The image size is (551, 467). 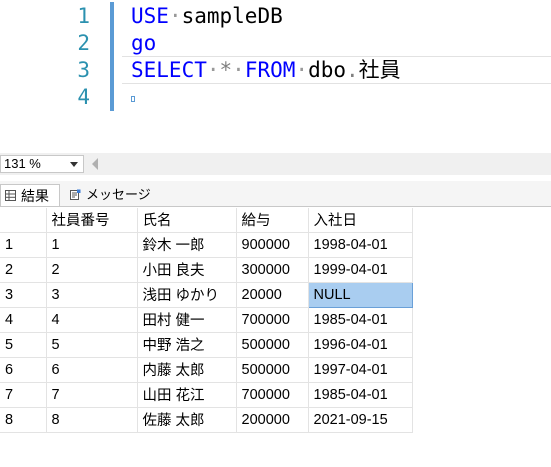 What do you see at coordinates (23, 245) in the screenshot?
I see `row-number: 1` at bounding box center [23, 245].